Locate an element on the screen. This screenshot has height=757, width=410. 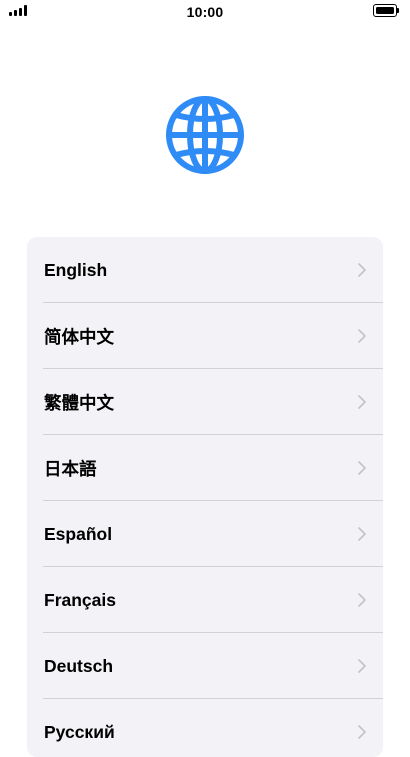
battery-icon is located at coordinates (387, 10).